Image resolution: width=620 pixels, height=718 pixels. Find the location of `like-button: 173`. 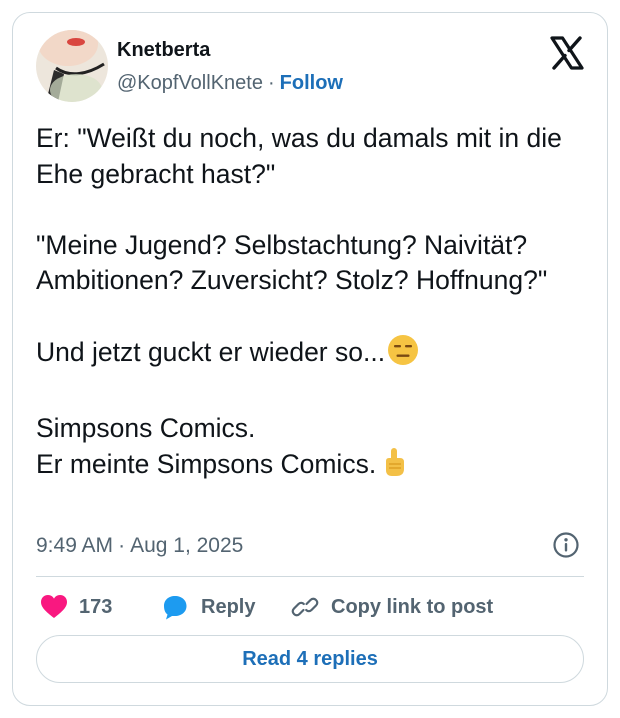

like-button: 173 is located at coordinates (76, 607).